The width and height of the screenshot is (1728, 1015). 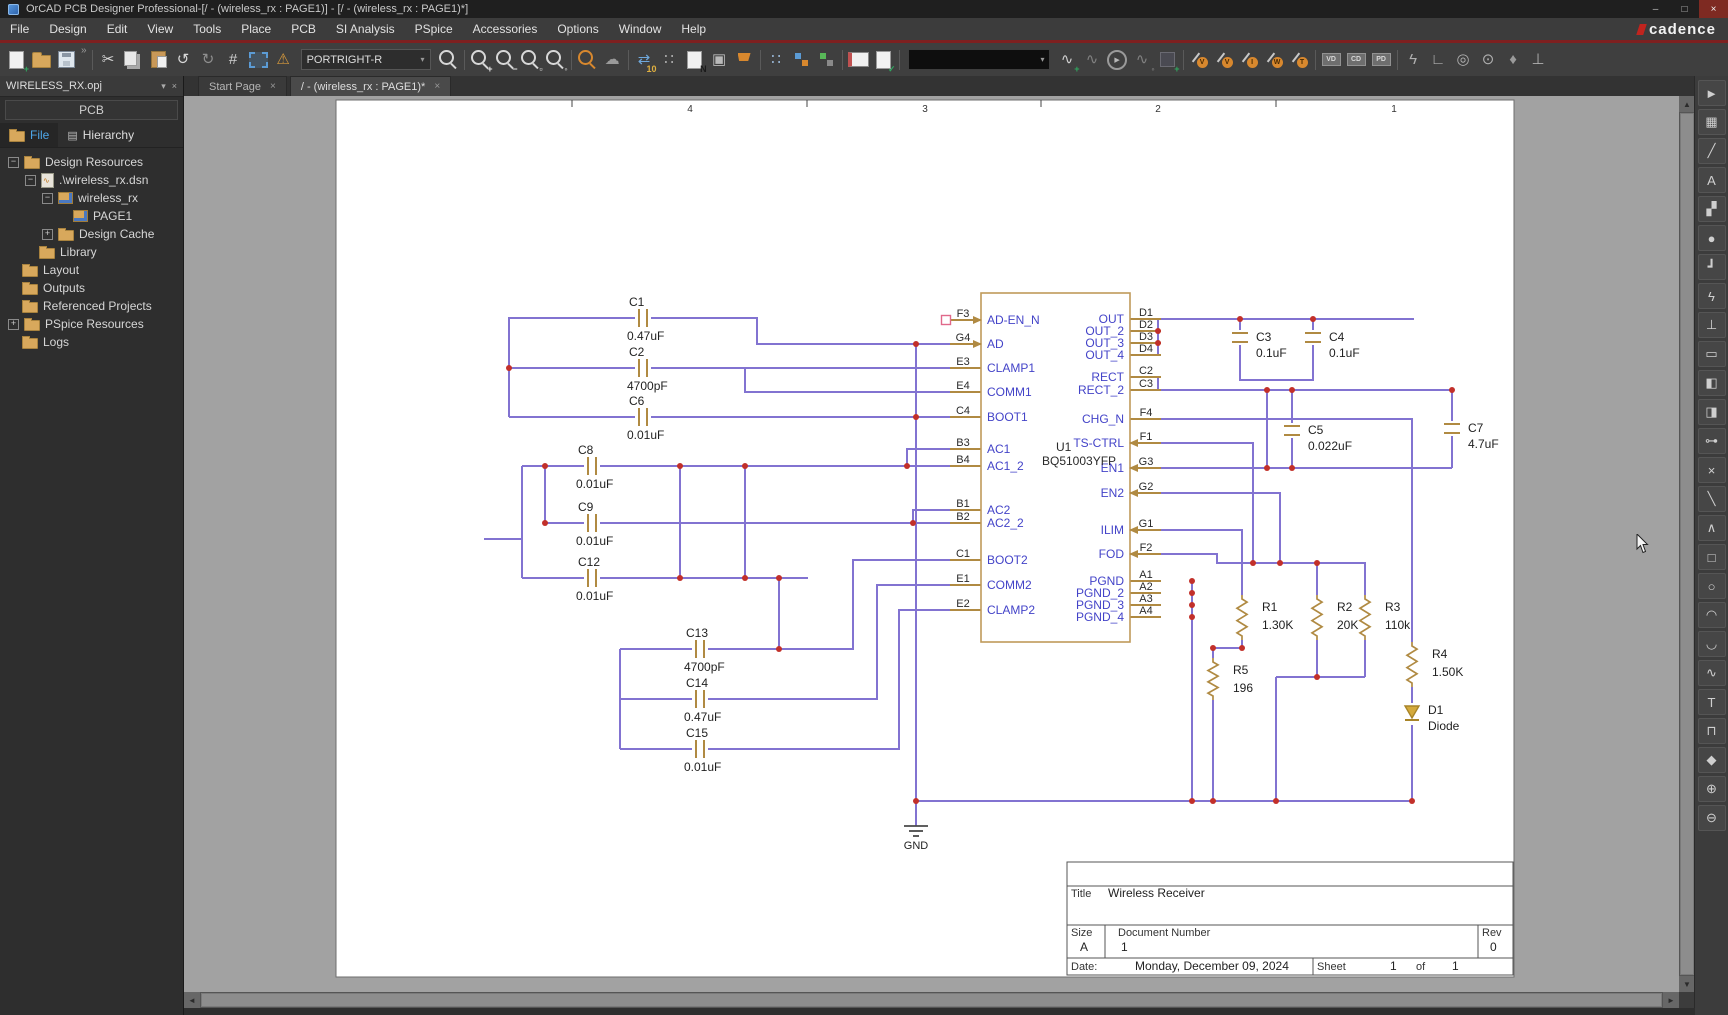 What do you see at coordinates (644, 60) in the screenshot?
I see `annotate-icon: ⇄ 10` at bounding box center [644, 60].